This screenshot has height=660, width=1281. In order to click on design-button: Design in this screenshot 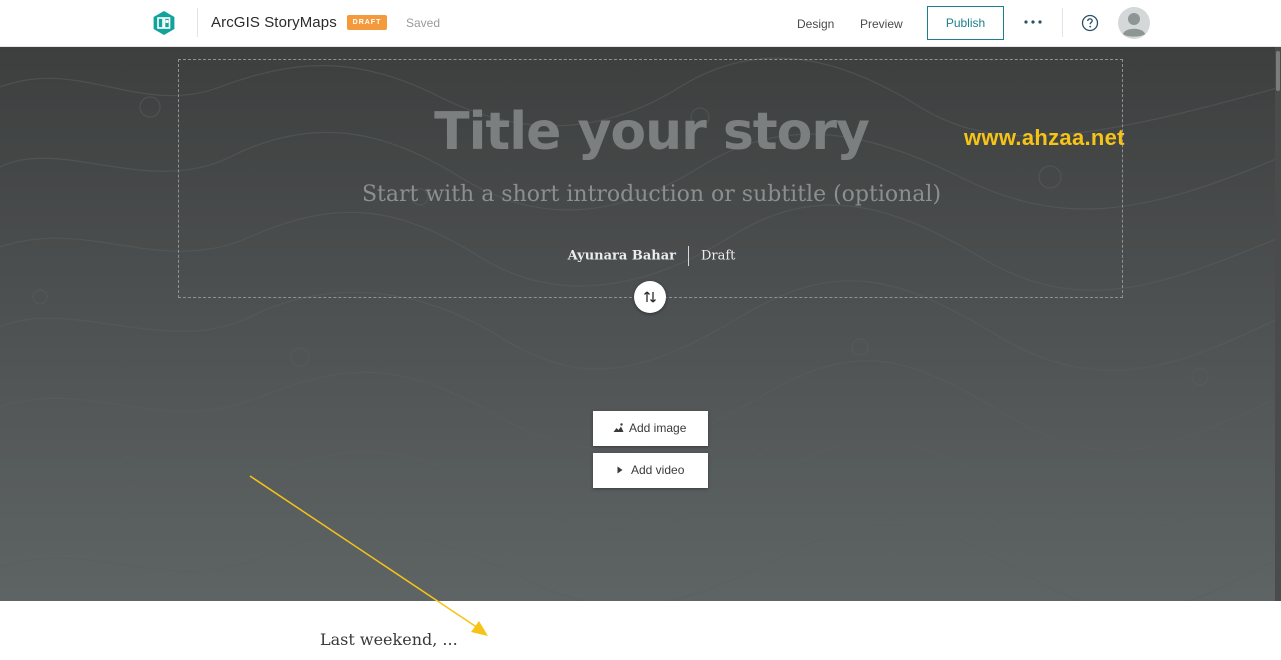, I will do `click(815, 24)`.